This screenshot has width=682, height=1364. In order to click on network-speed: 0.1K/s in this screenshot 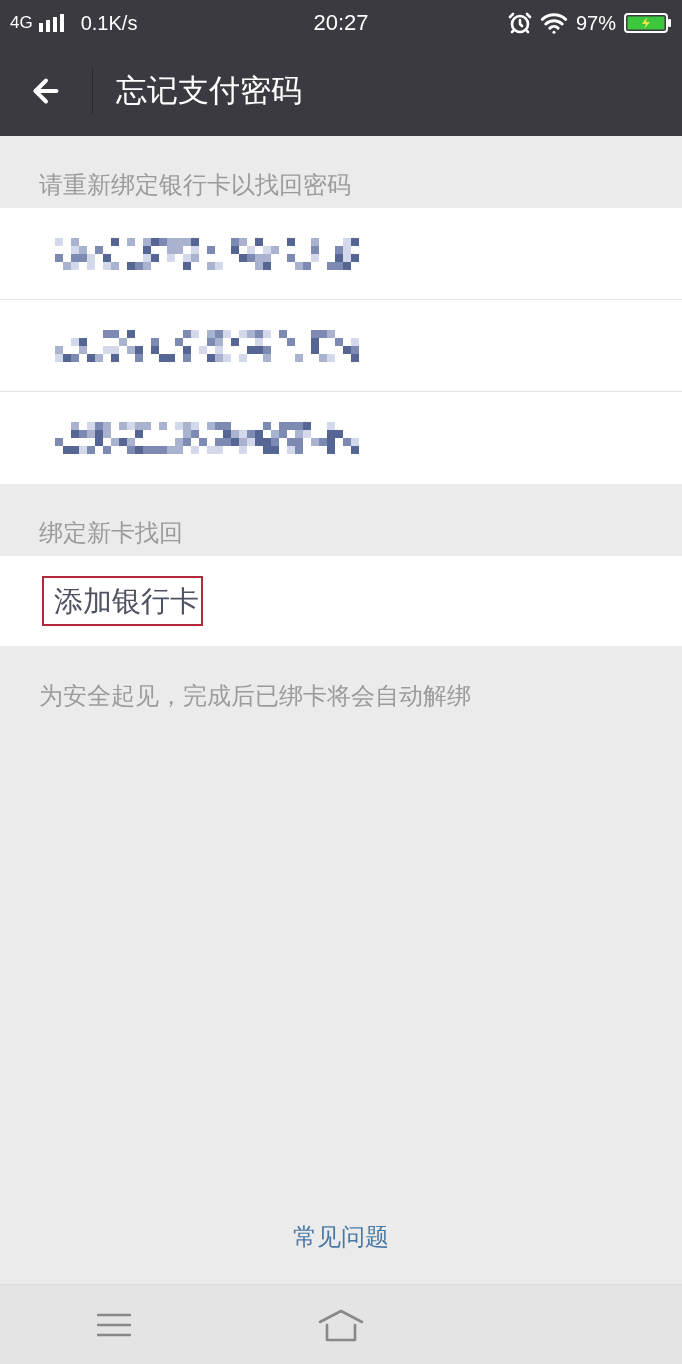, I will do `click(109, 22)`.